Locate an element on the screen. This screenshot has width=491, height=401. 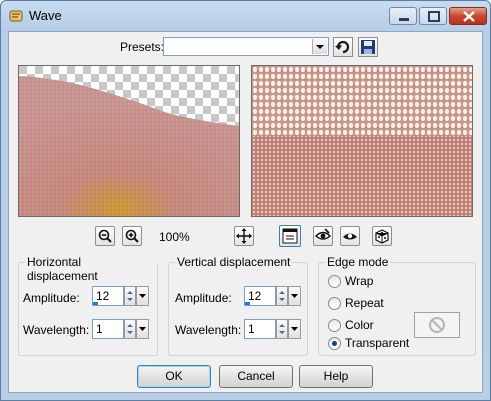
horizontal-wavelength-spinner is located at coordinates (130, 329).